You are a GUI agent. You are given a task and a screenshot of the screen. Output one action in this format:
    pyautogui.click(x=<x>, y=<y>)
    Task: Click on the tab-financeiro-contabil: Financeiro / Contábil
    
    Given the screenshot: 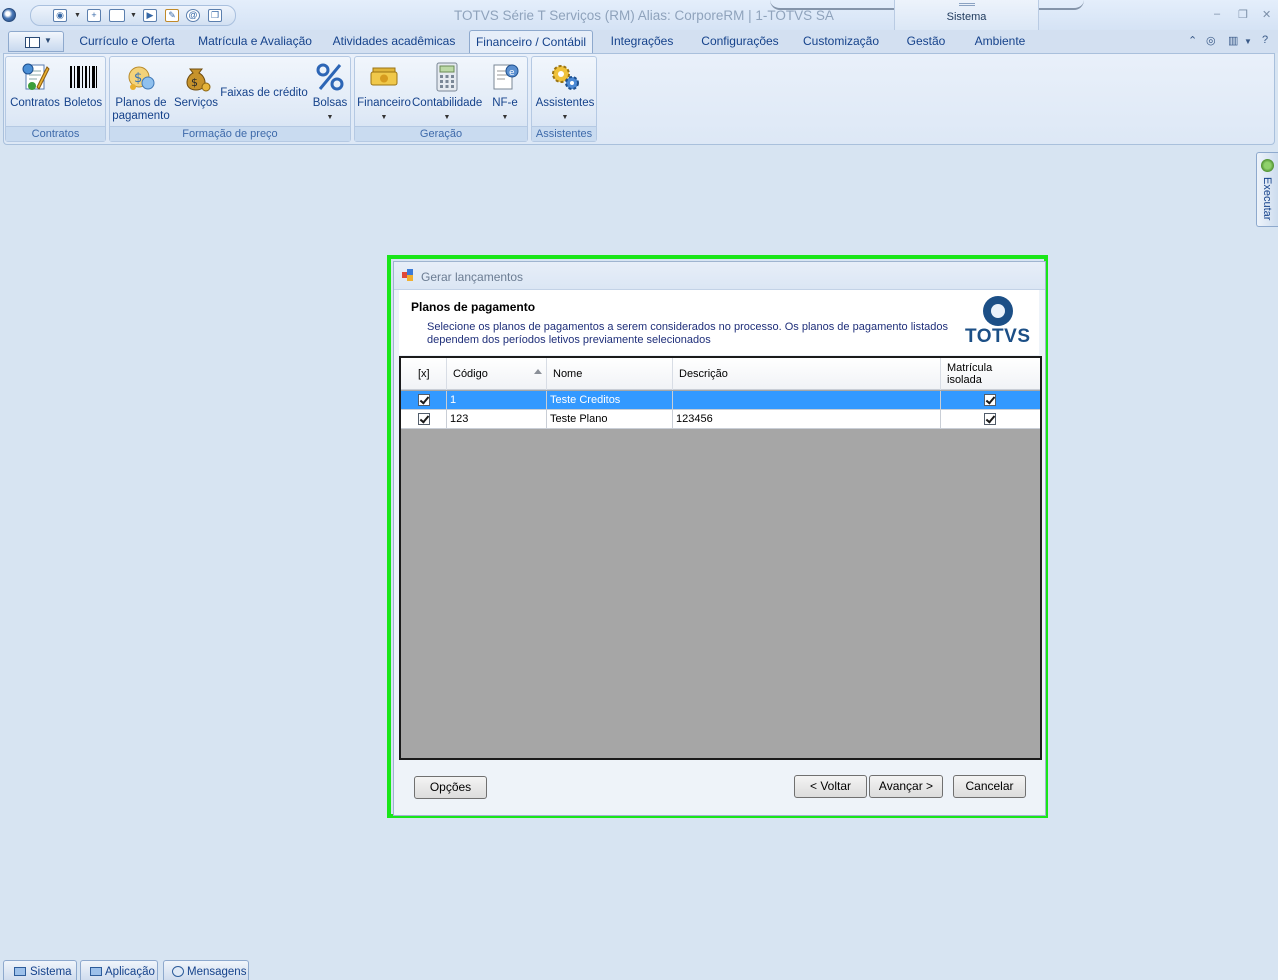 What is the action you would take?
    pyautogui.click(x=531, y=42)
    